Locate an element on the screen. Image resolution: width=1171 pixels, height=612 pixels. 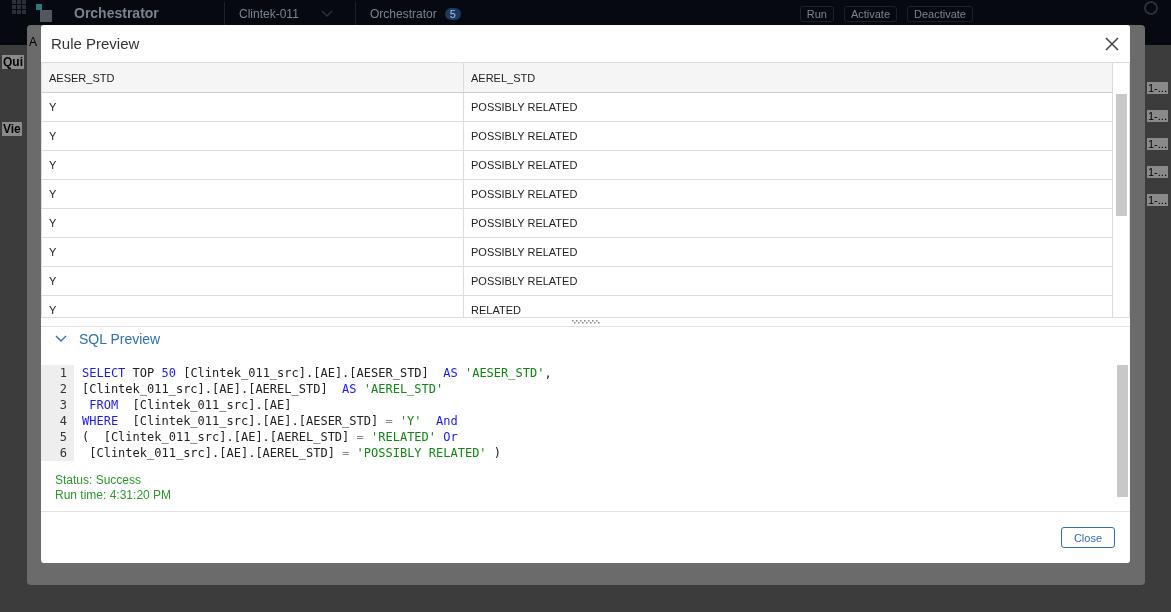
toolbar-button: Run is located at coordinates (816, 14).